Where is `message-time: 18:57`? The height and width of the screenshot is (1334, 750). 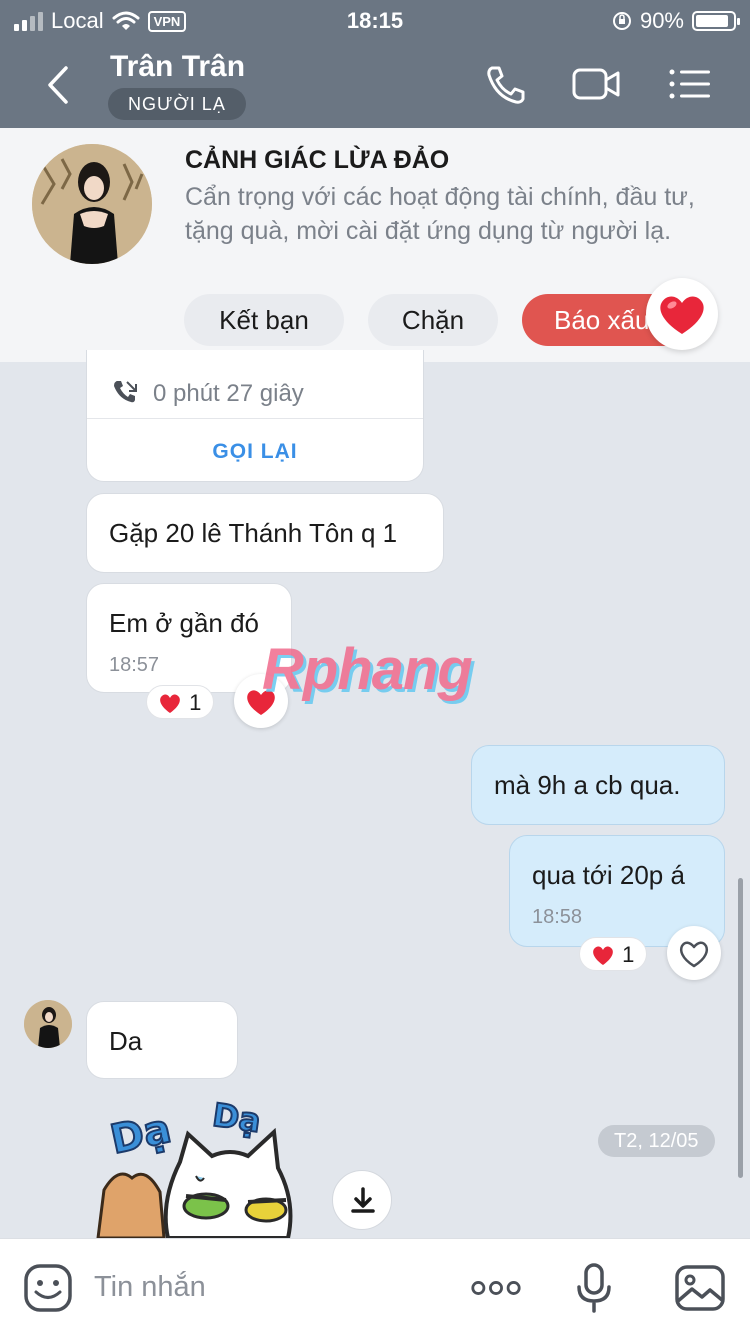 message-time: 18:57 is located at coordinates (134, 665).